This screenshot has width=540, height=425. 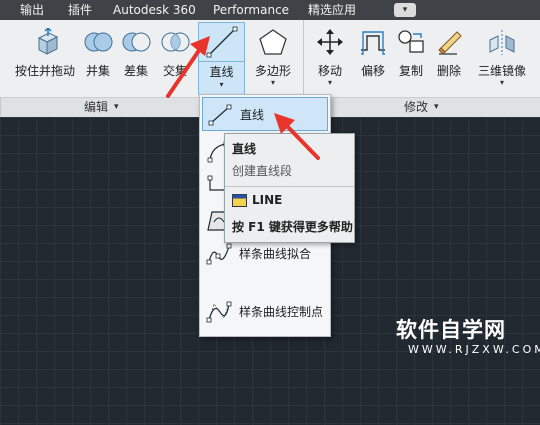 I want to click on subtract-button: 差集, so click(x=136, y=50).